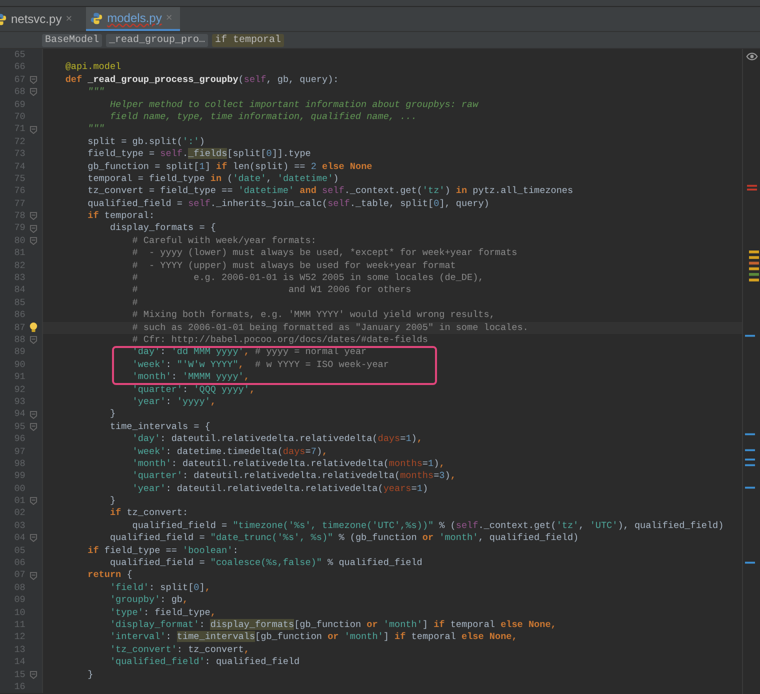  Describe the element at coordinates (159, 587) in the screenshot. I see `code-line: 'field': split[0],` at that location.